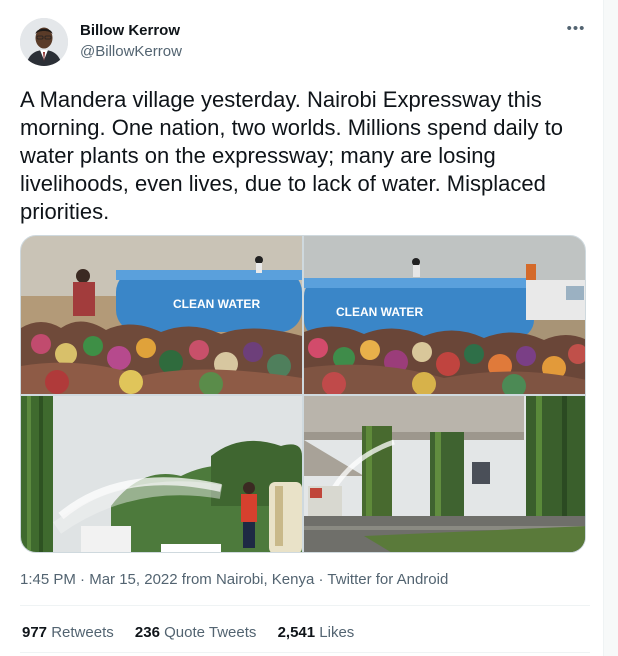 Image resolution: width=618 pixels, height=656 pixels. I want to click on author-avatar, so click(44, 42).